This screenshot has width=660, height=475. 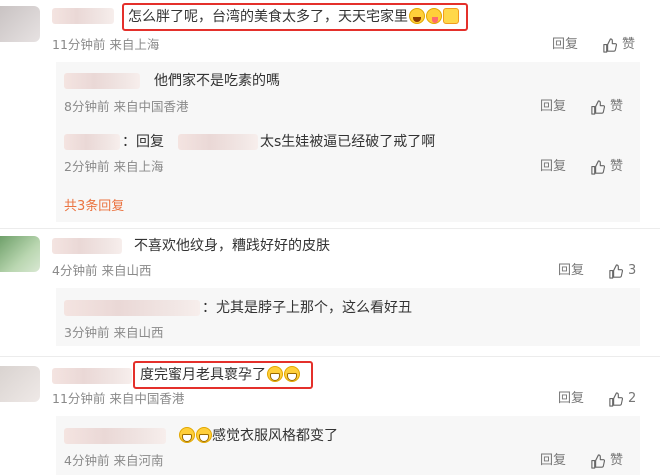 I want to click on reply-prefix: ：回复, so click(x=143, y=142).